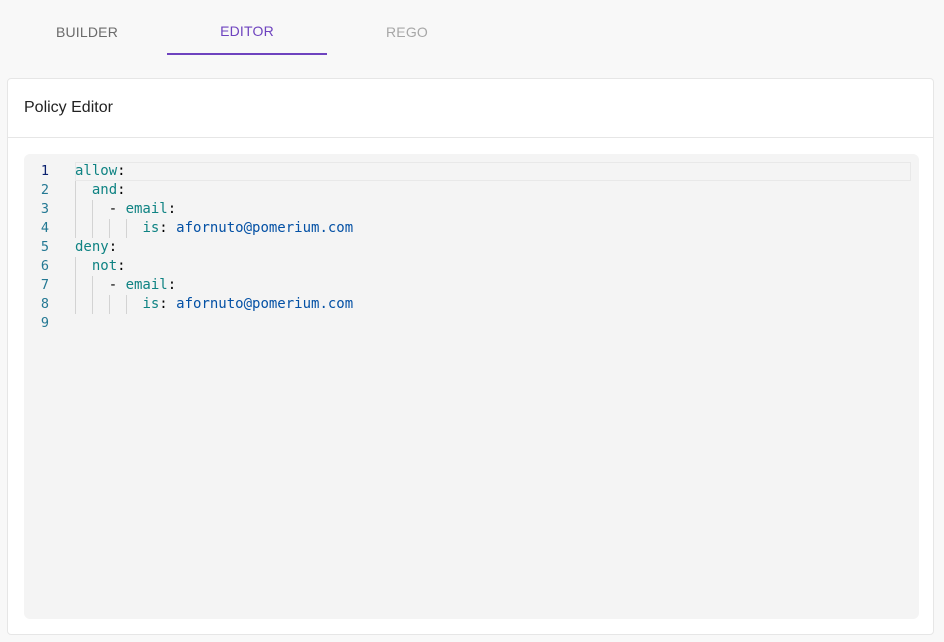 The width and height of the screenshot is (944, 642). Describe the element at coordinates (44, 304) in the screenshot. I see `line-number: 8` at that location.